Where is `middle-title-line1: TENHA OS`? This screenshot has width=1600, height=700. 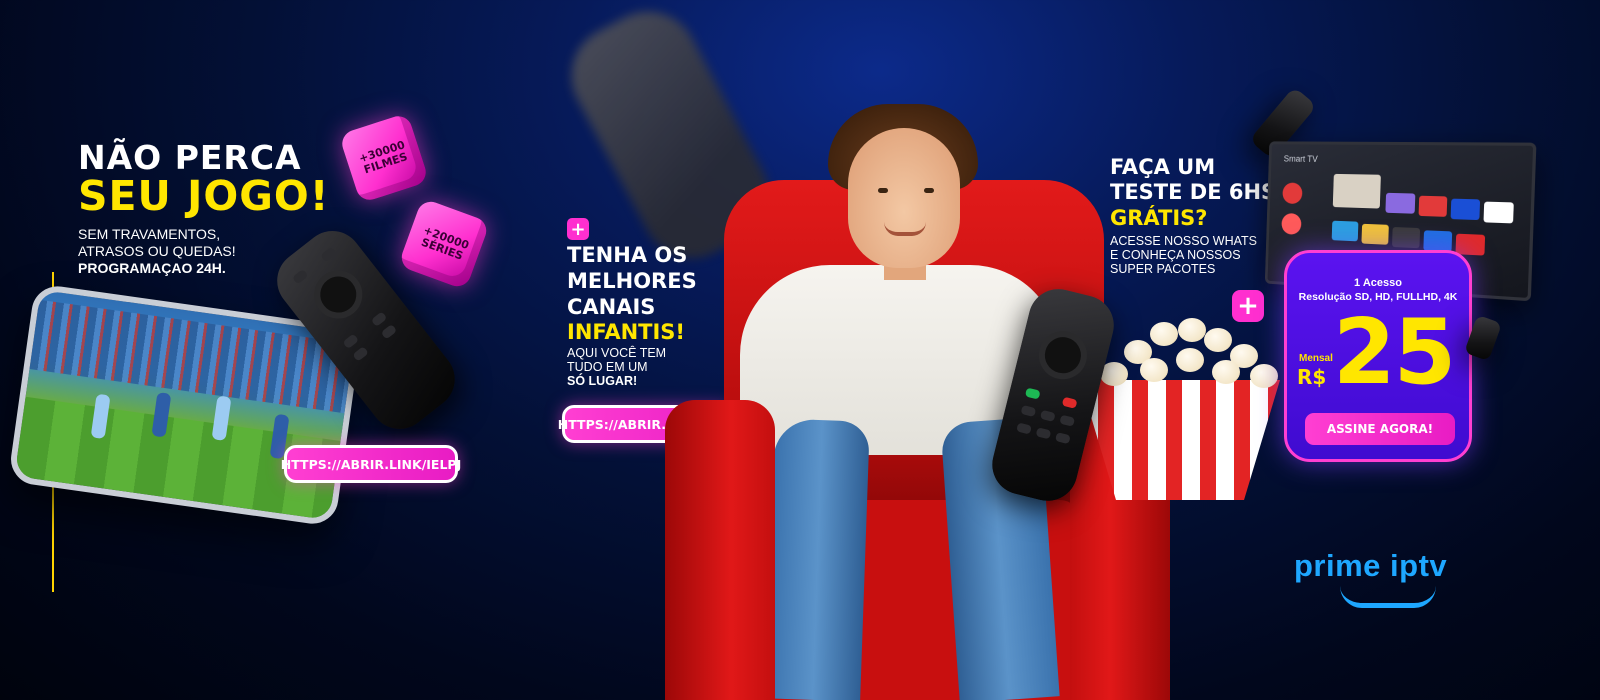 middle-title-line1: TENHA OS is located at coordinates (627, 255).